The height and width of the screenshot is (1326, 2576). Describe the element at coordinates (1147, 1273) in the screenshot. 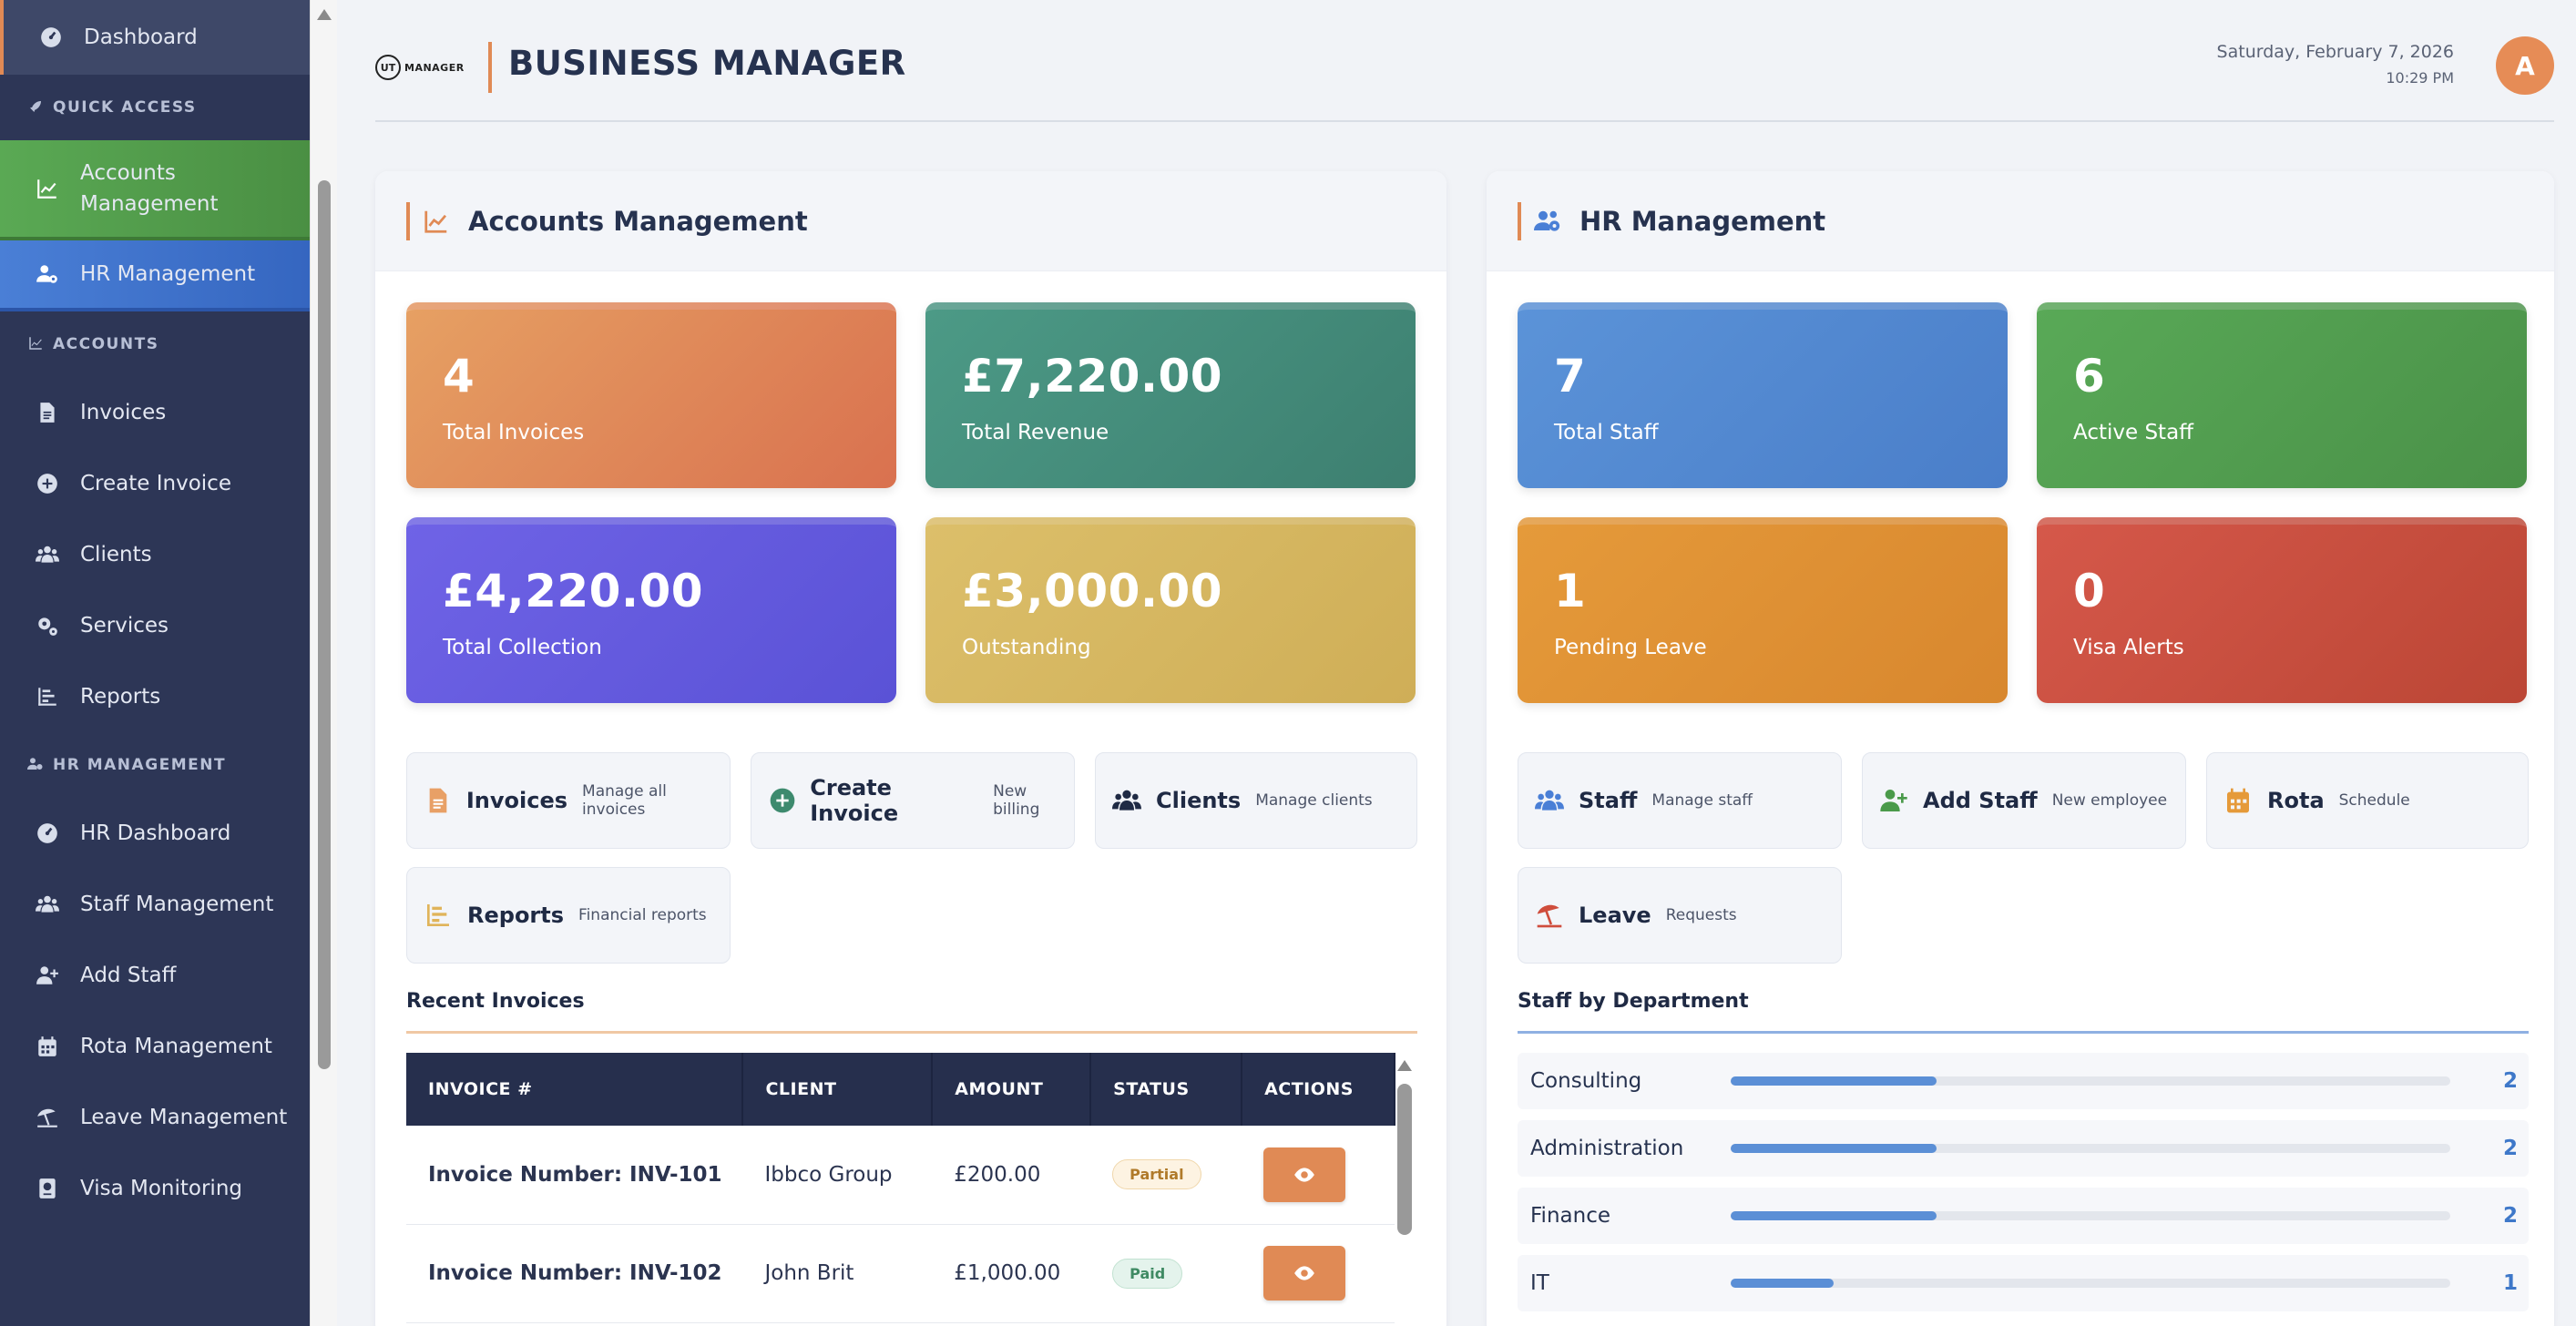

I see `status-badge: Paid` at that location.